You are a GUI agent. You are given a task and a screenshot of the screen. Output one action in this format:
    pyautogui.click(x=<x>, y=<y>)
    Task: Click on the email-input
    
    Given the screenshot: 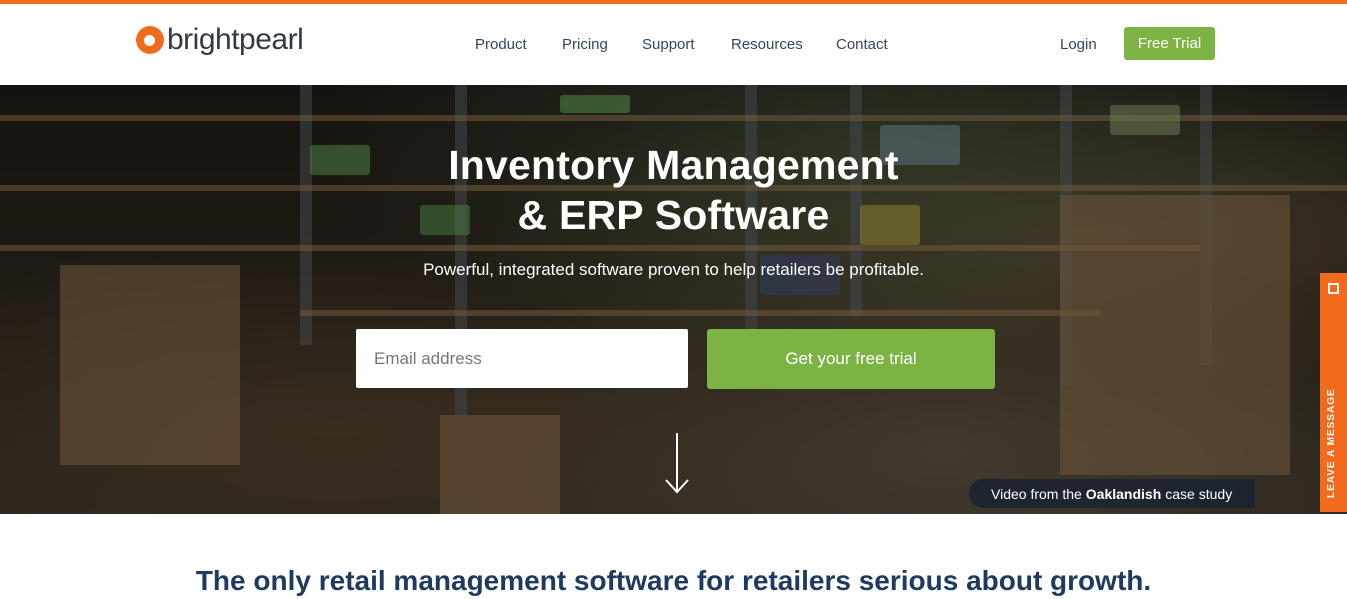 What is the action you would take?
    pyautogui.click(x=522, y=358)
    